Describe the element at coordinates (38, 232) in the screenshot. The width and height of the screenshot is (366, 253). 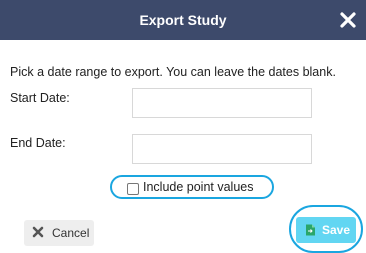
I see `x-icon` at that location.